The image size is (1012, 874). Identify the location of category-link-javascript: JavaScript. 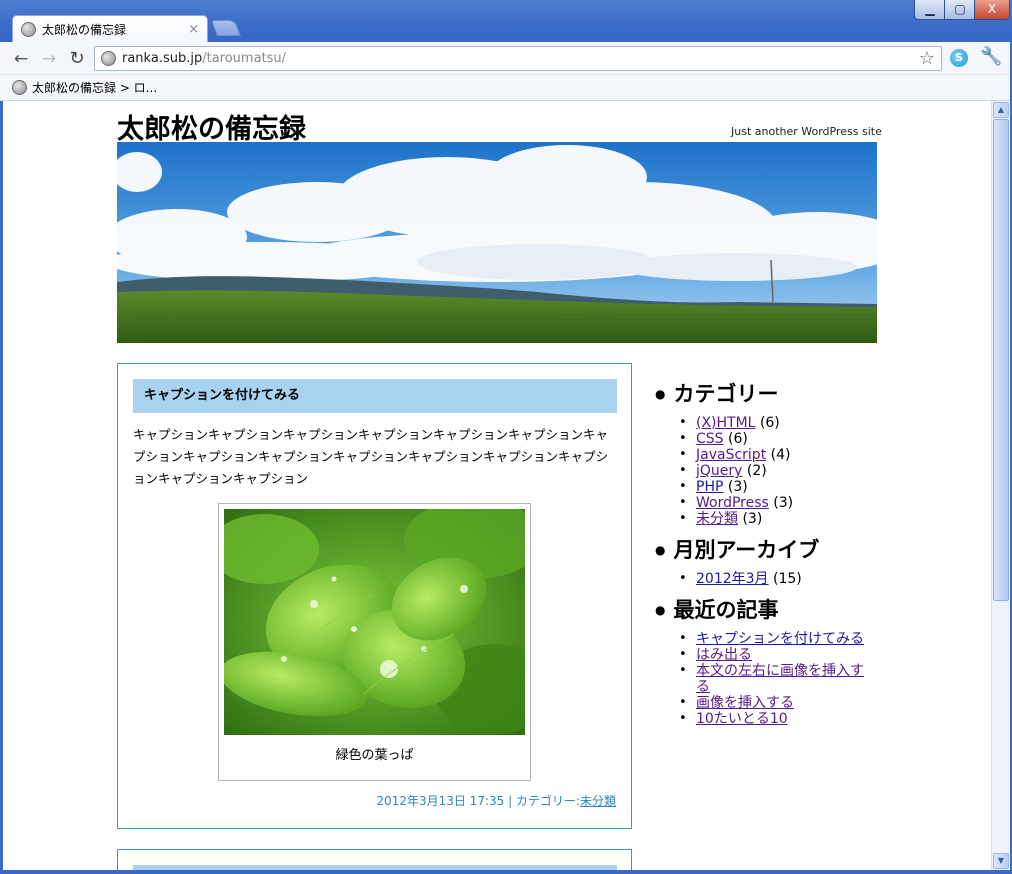
(731, 455).